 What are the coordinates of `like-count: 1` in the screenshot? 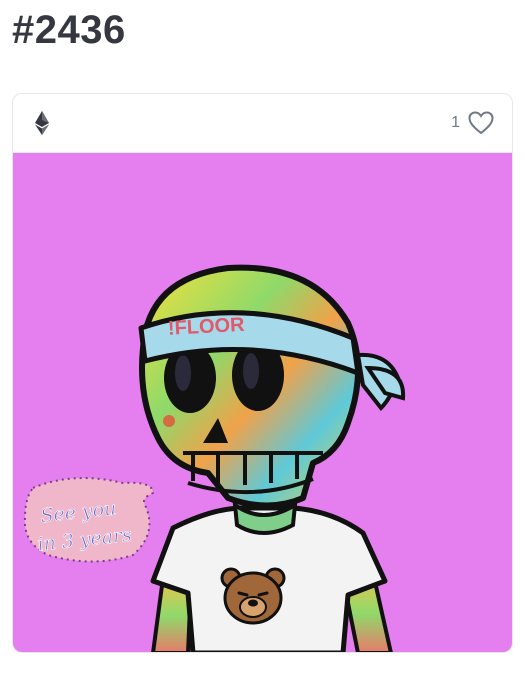 It's located at (455, 122).